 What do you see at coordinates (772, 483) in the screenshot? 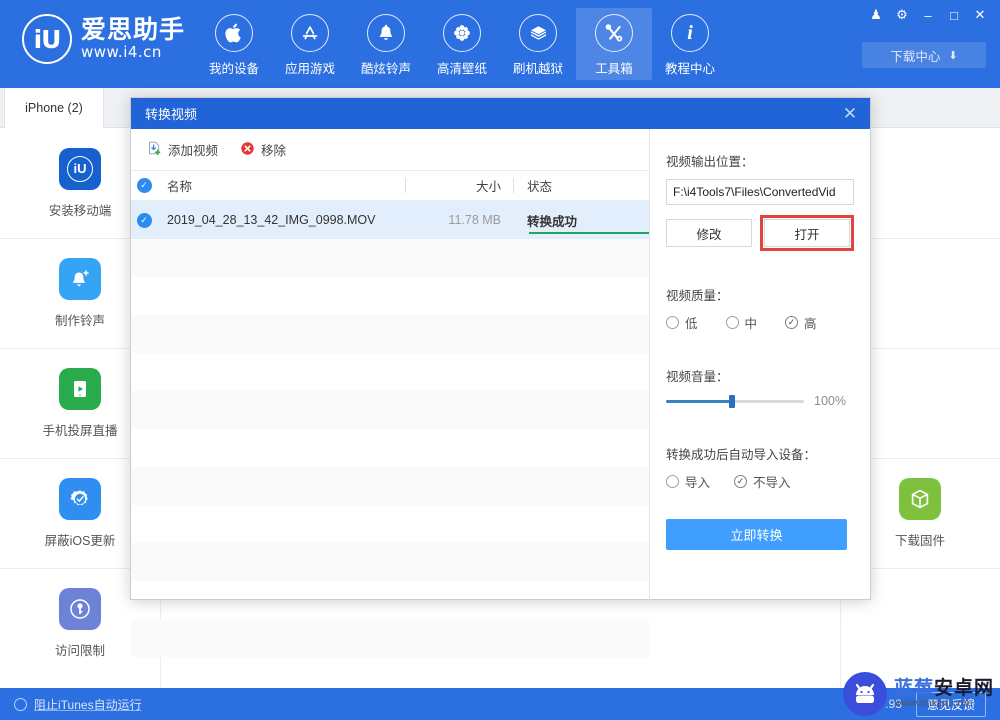
I see `import-option-label: 不导入` at bounding box center [772, 483].